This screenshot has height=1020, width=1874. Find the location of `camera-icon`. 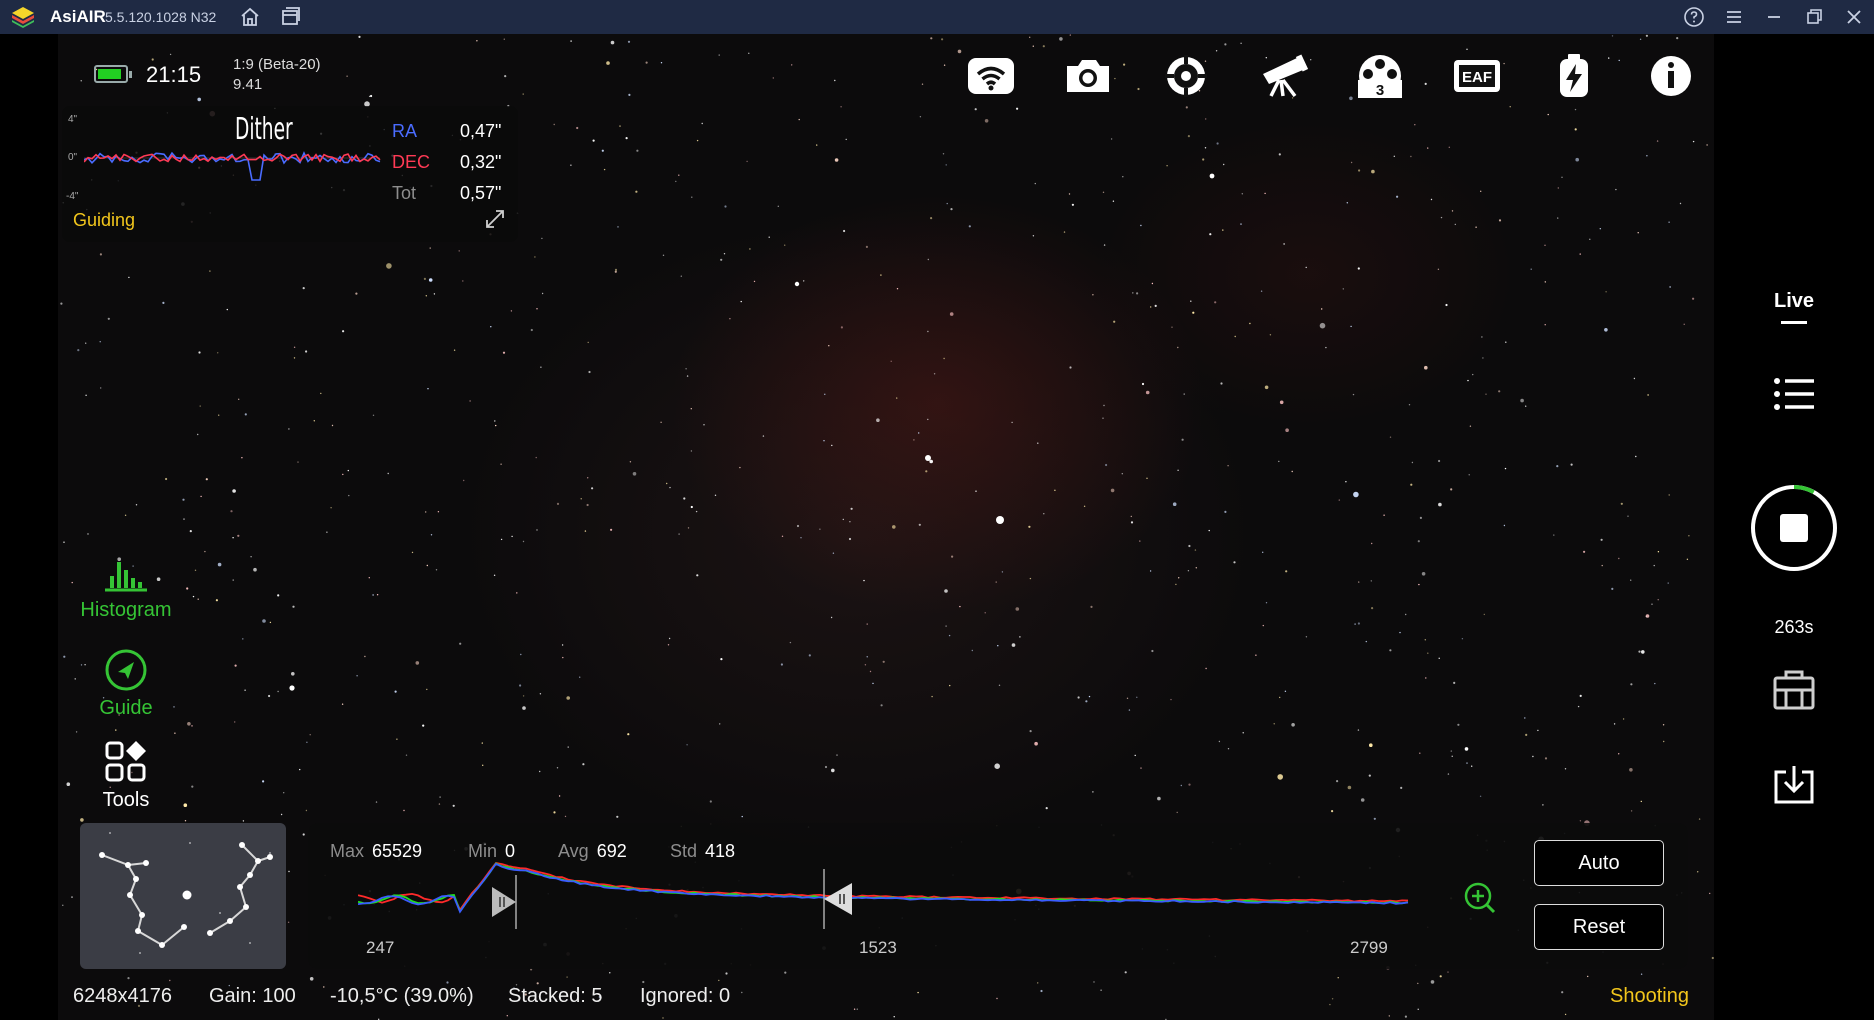

camera-icon is located at coordinates (1089, 76).